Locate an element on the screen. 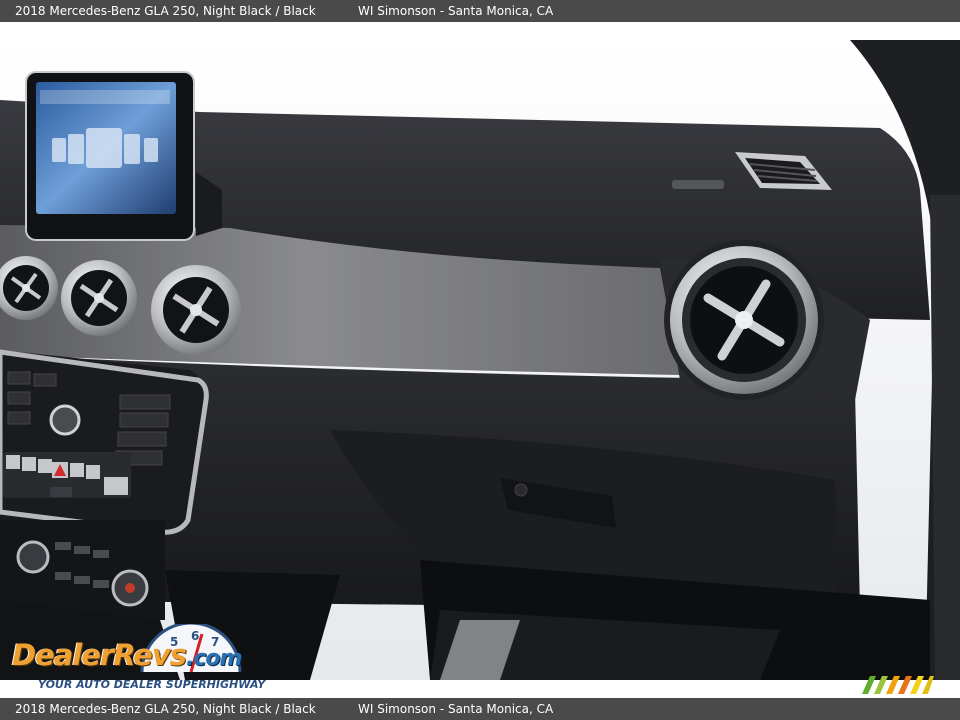 The width and height of the screenshot is (960, 720). dealer-caption: WI Simonson - Santa Monica, CA is located at coordinates (456, 11).